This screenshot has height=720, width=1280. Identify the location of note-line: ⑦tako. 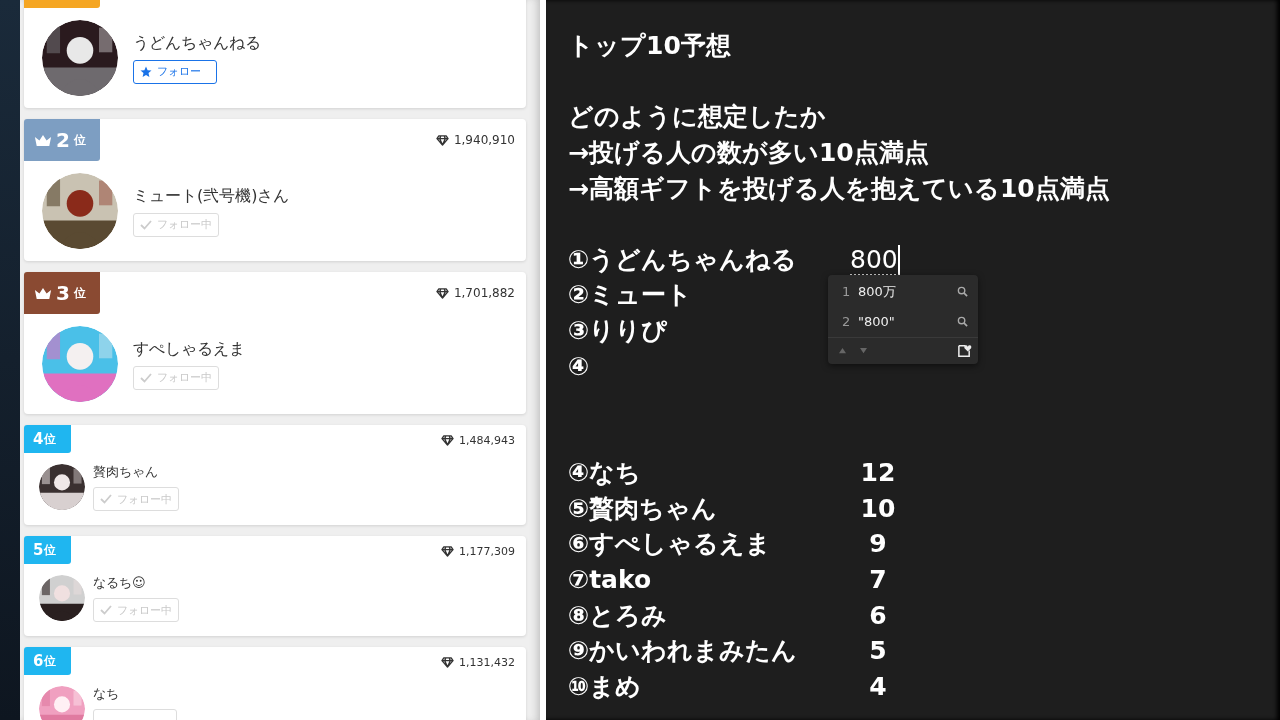
(610, 579).